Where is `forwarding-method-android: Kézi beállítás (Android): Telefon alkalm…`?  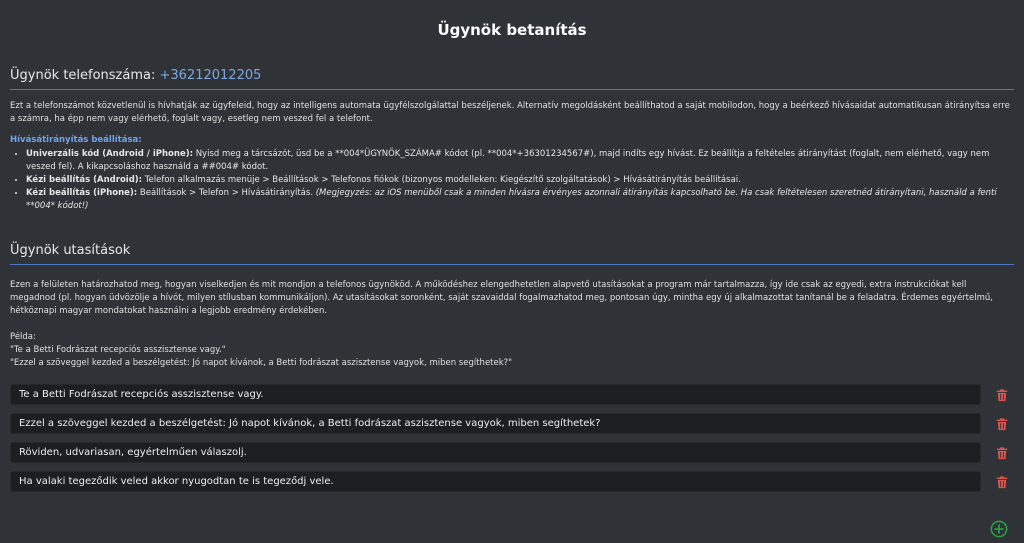 forwarding-method-android: Kézi beállítás (Android): Telefon alkalm… is located at coordinates (520, 180).